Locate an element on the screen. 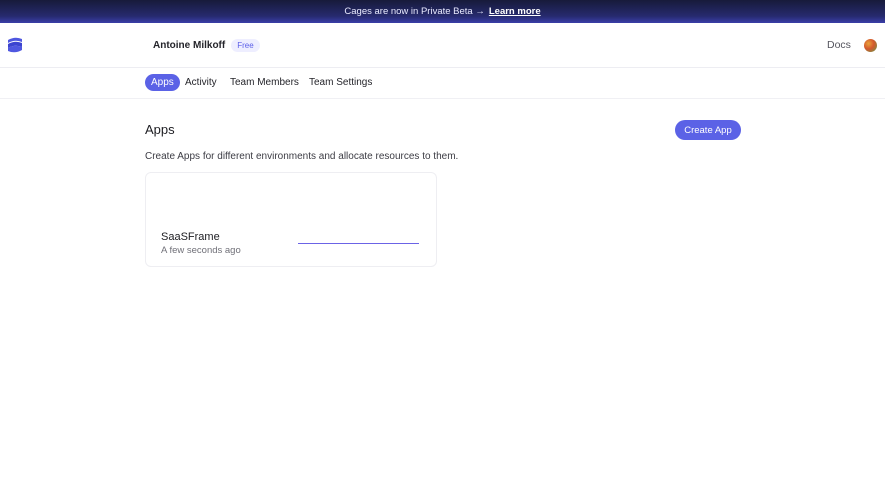  page-title: Apps is located at coordinates (160, 129).